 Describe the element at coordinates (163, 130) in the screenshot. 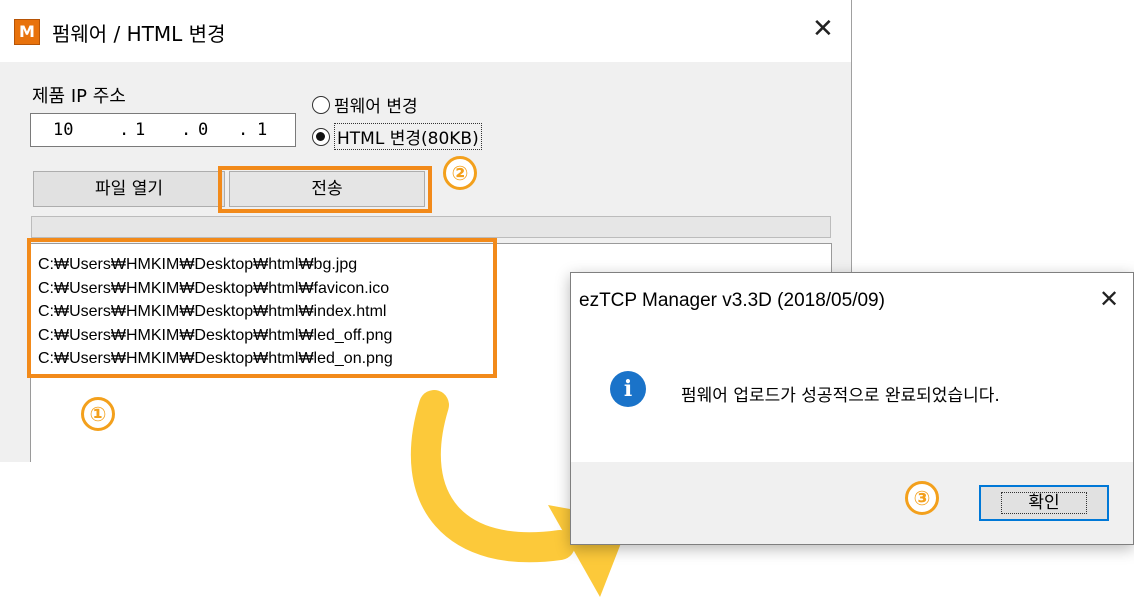

I see `ip-address-input: 10 . 1 . 0 . 1` at that location.